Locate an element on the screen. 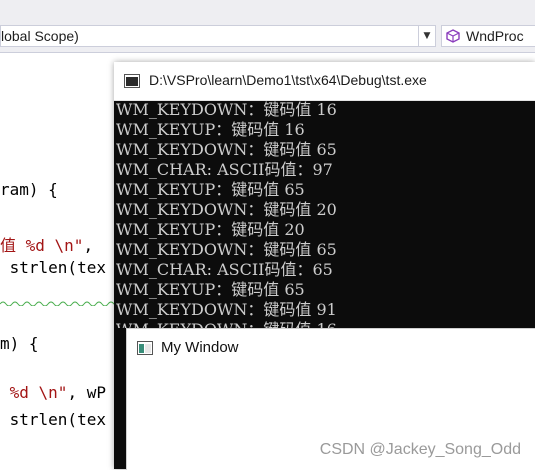 The image size is (535, 470). code-line: 值 %d \n", is located at coordinates (46, 244).